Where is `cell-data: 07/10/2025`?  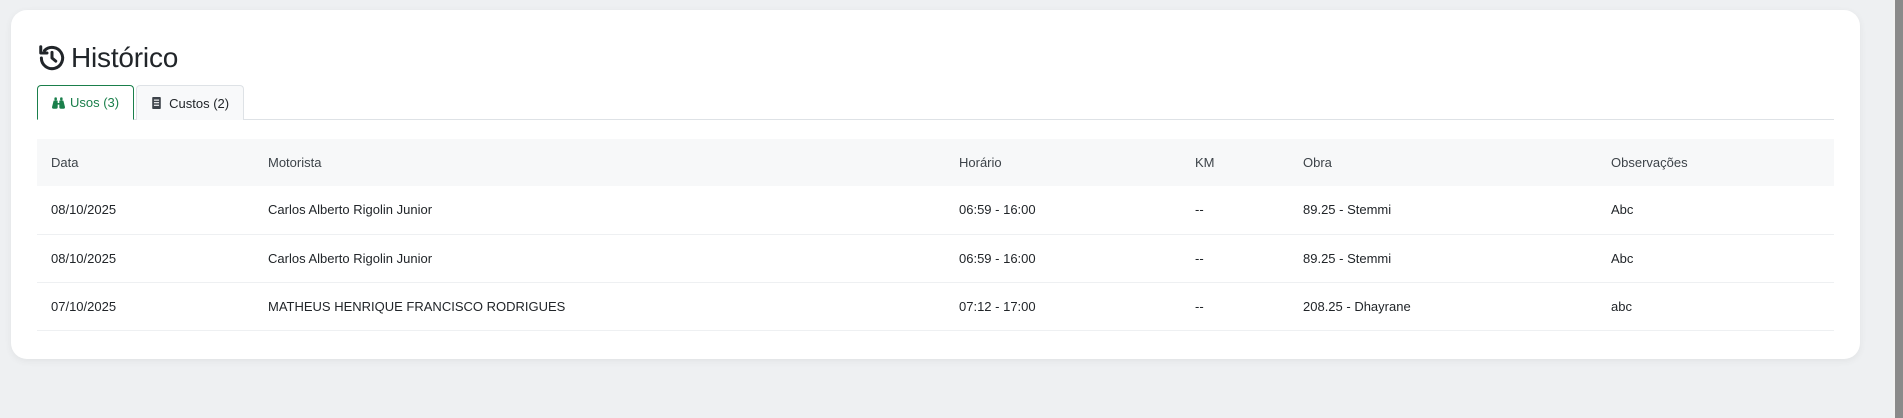
cell-data: 07/10/2025 is located at coordinates (145, 306).